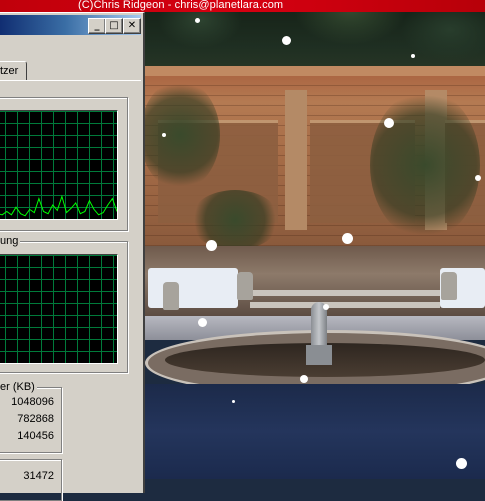 The image size is (485, 501). Describe the element at coordinates (35, 419) in the screenshot. I see `commit-charge-value: 782868` at that location.